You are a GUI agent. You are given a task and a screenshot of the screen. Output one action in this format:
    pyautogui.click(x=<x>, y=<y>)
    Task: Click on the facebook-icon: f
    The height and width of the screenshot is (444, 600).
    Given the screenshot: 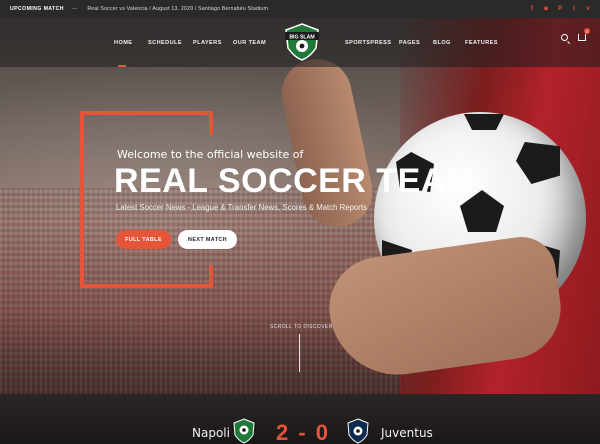 What is the action you would take?
    pyautogui.click(x=532, y=9)
    